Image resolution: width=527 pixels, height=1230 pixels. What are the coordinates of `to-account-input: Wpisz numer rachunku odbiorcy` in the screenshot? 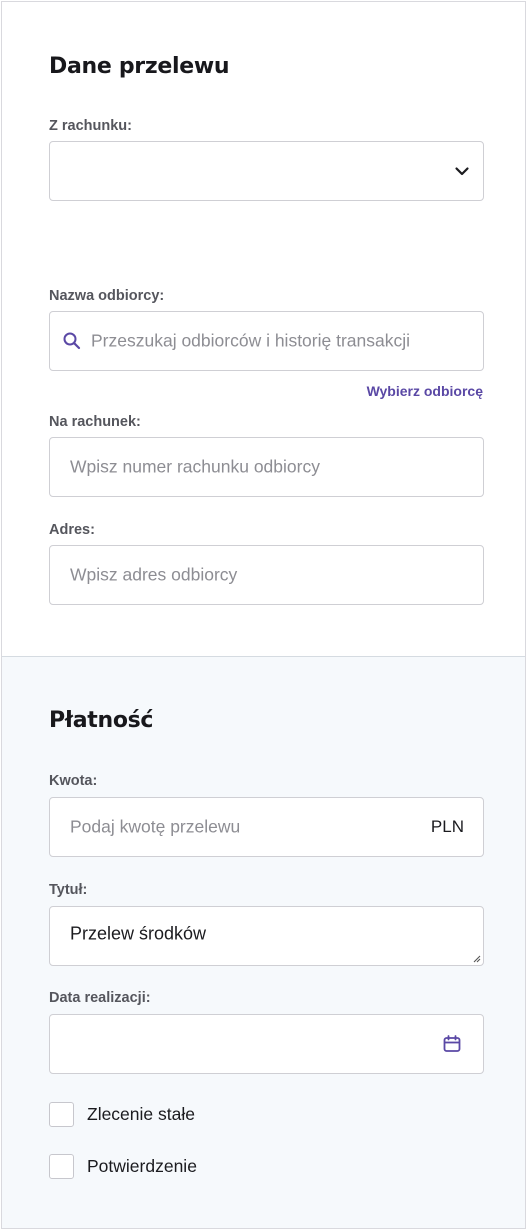 It's located at (266, 467).